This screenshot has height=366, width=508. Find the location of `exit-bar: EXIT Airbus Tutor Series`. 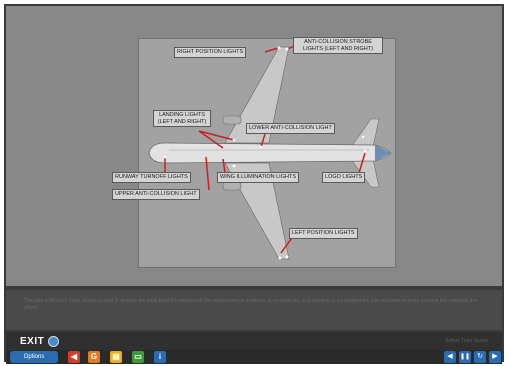

exit-bar: EXIT Airbus Tutor Series is located at coordinates (254, 341).